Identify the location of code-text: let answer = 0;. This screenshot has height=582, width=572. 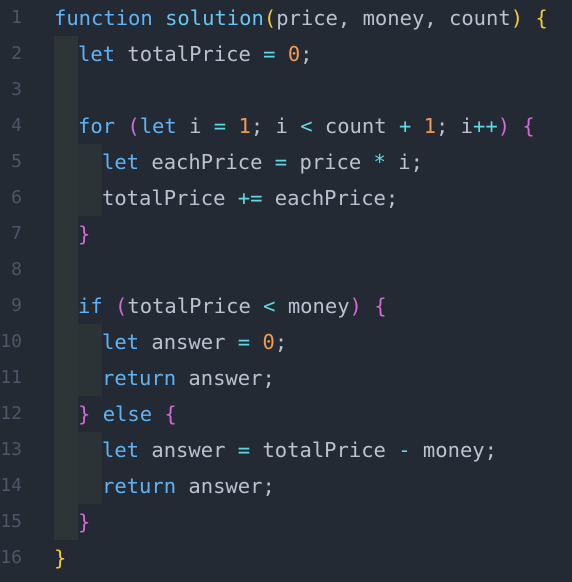
(194, 342).